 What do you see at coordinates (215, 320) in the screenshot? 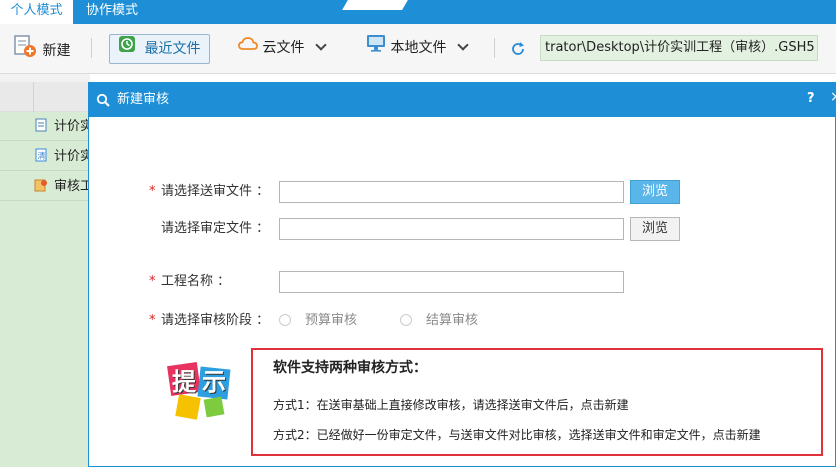
I see `audit-stage-label: 请选择审核阶段 ：` at bounding box center [215, 320].